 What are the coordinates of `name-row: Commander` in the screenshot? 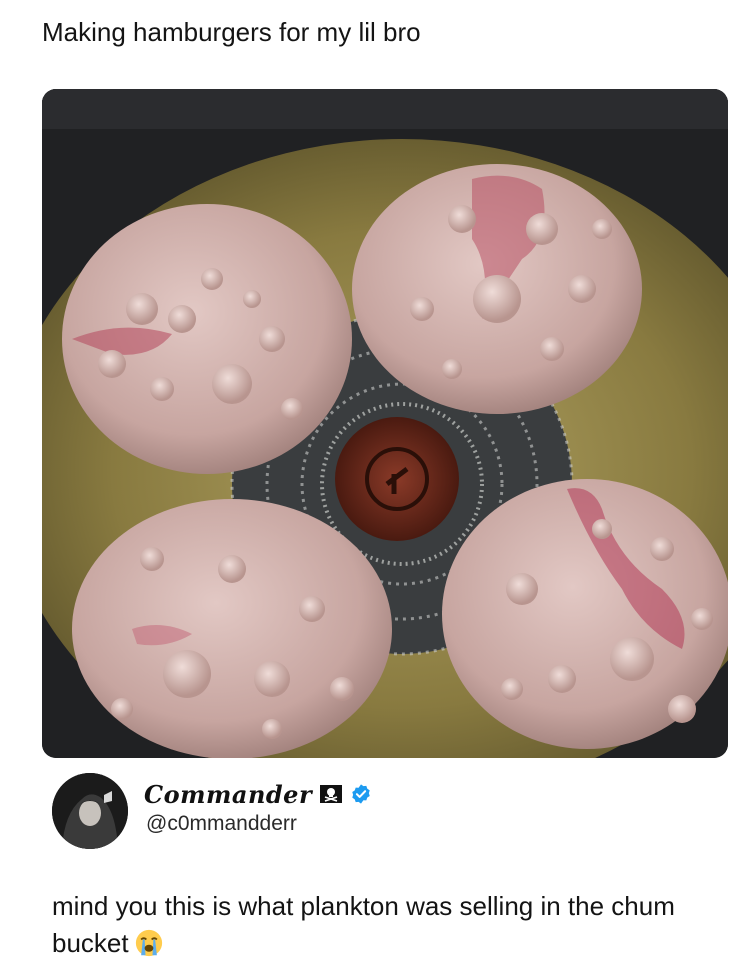 It's located at (258, 794).